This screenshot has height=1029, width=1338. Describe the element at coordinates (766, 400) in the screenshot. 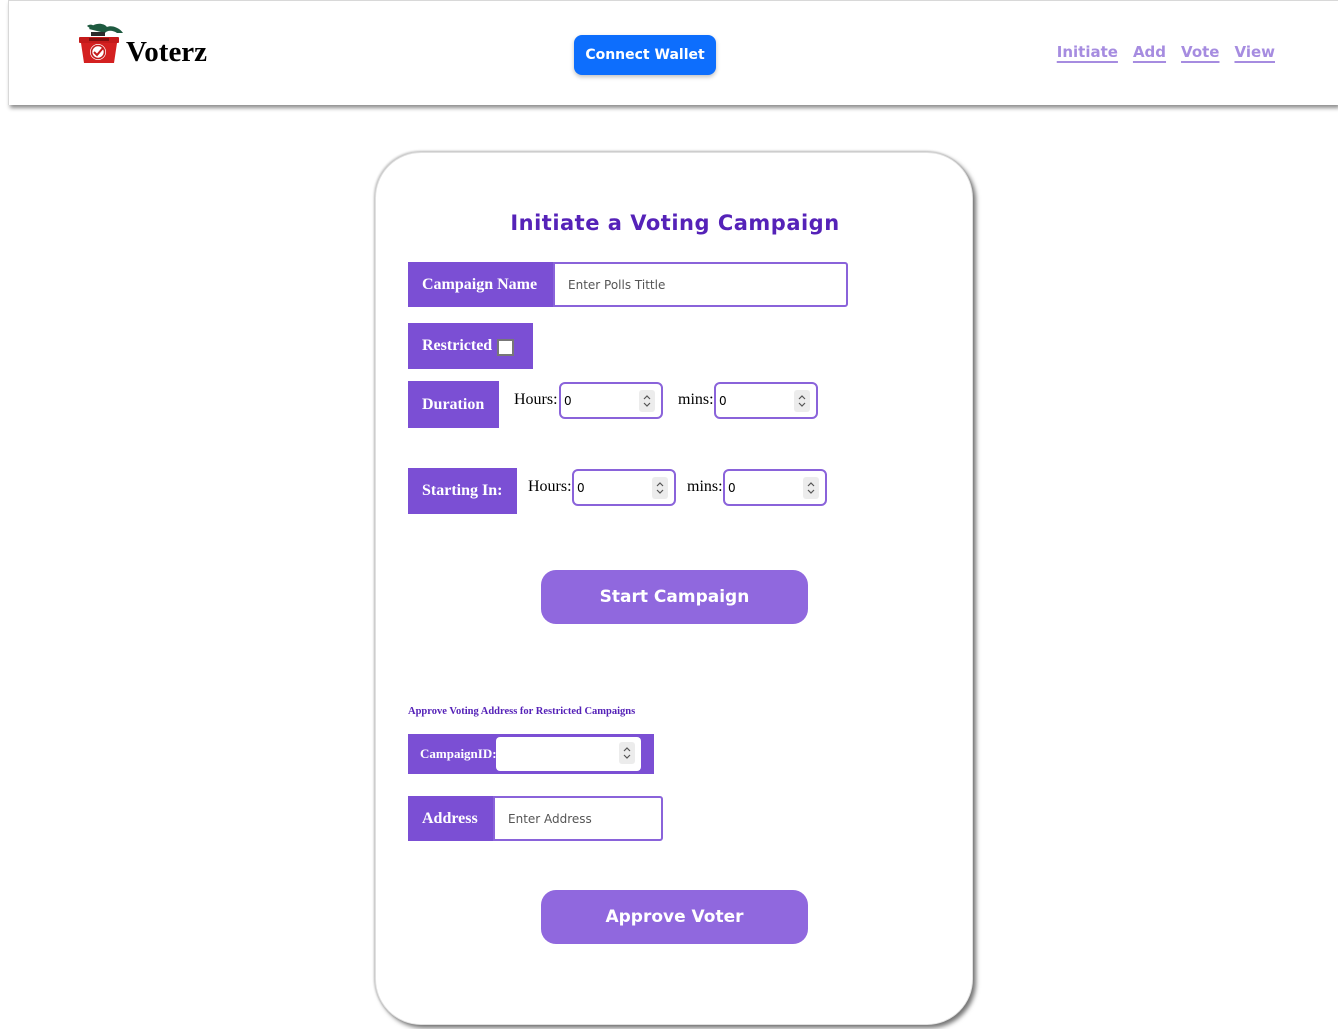

I see `duration-mins-input: 0` at that location.